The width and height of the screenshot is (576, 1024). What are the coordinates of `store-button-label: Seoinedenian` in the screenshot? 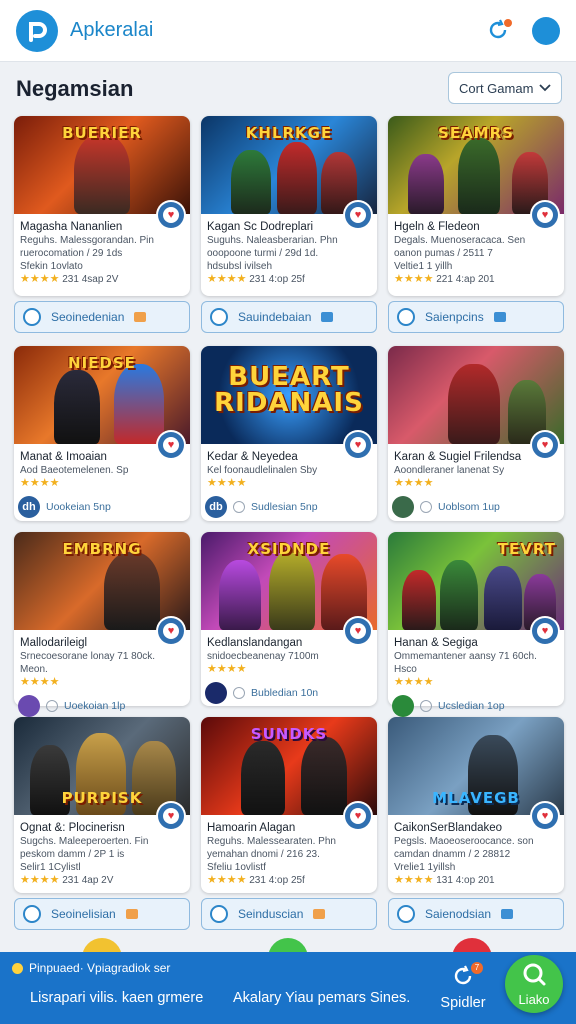 It's located at (88, 317).